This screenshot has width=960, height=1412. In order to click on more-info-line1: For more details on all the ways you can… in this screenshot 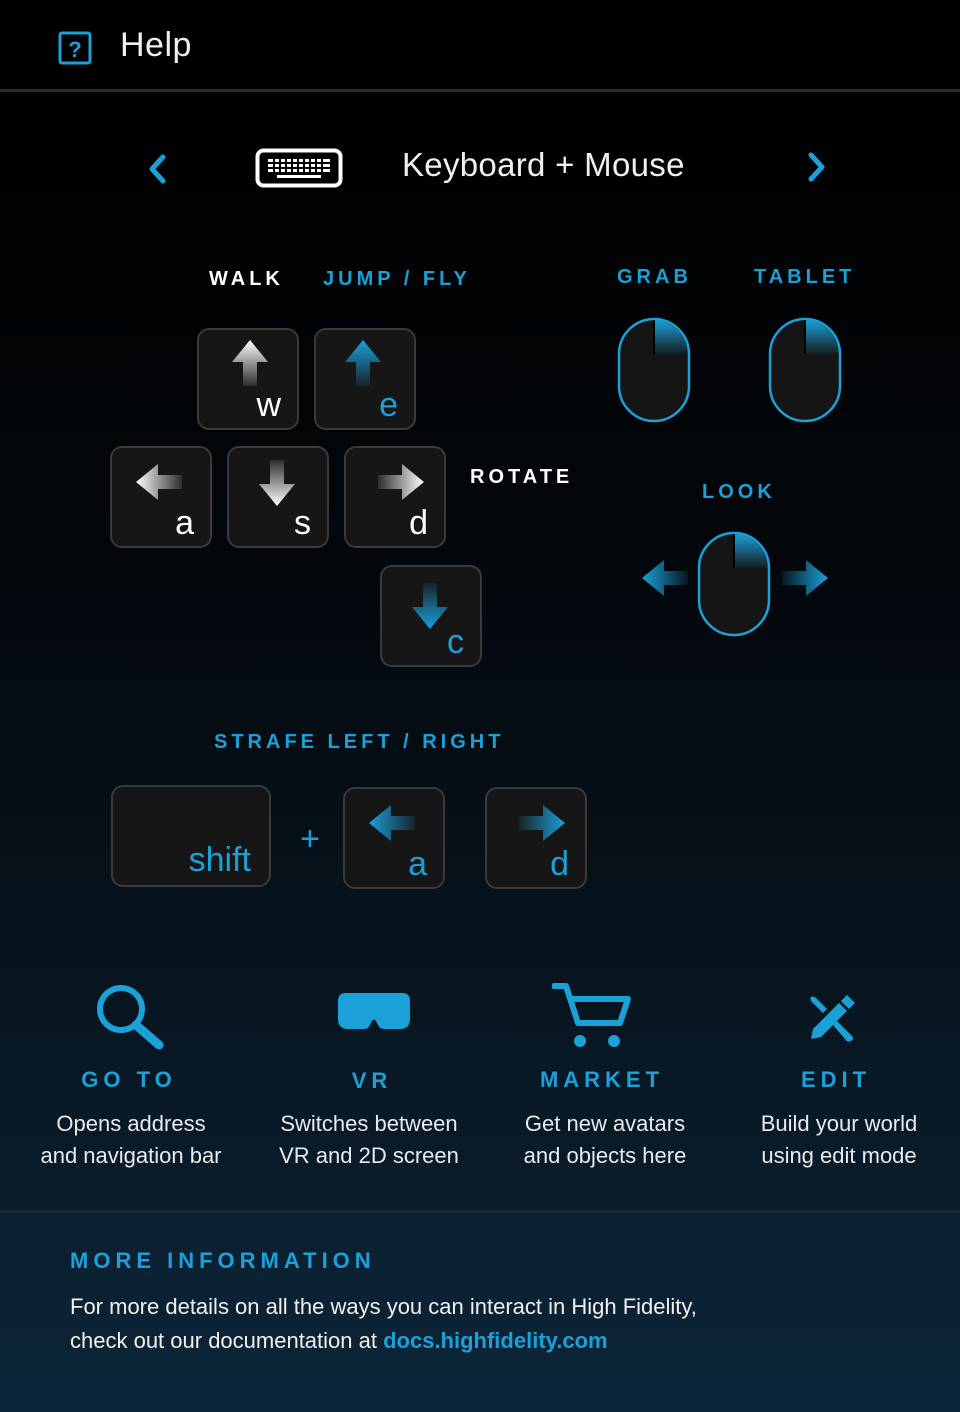, I will do `click(383, 1306)`.